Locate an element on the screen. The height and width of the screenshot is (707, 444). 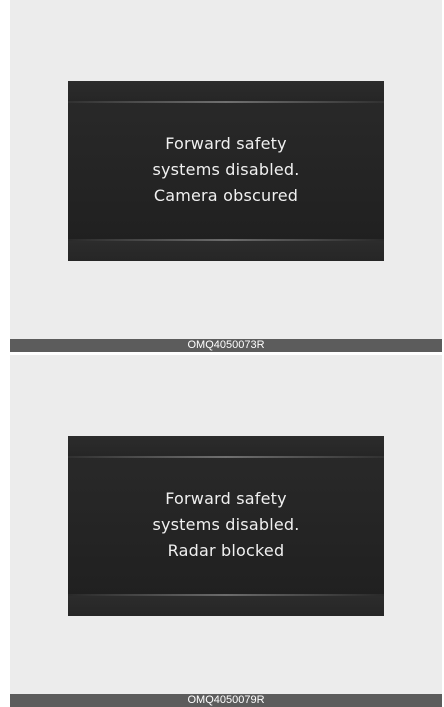
figure-code: OMQ4050079R is located at coordinates (226, 700).